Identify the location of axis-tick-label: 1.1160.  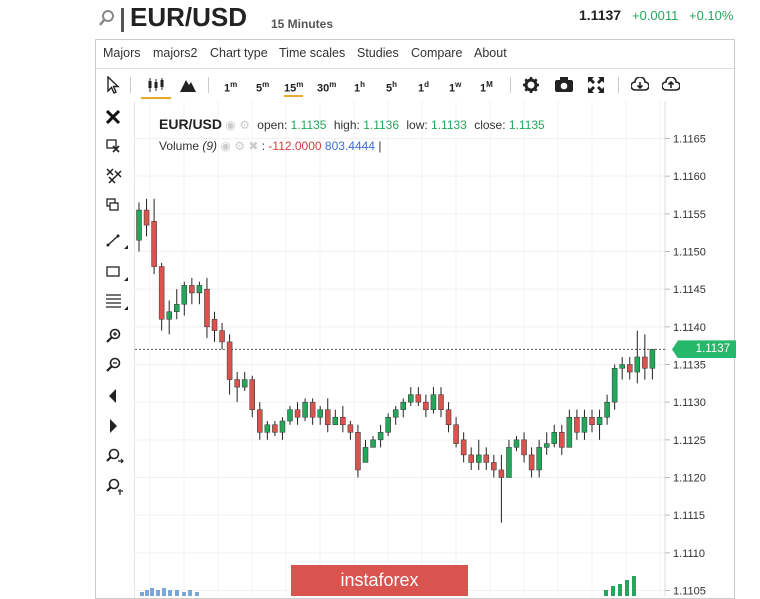
(689, 177).